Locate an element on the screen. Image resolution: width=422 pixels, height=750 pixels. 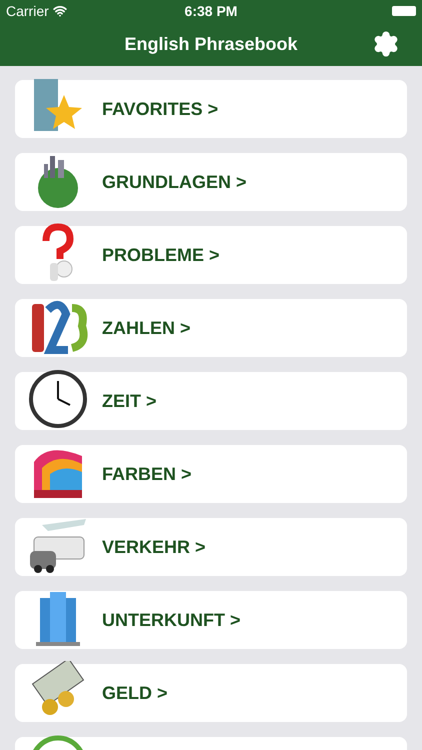
category-label: FAVORITES > is located at coordinates (160, 109).